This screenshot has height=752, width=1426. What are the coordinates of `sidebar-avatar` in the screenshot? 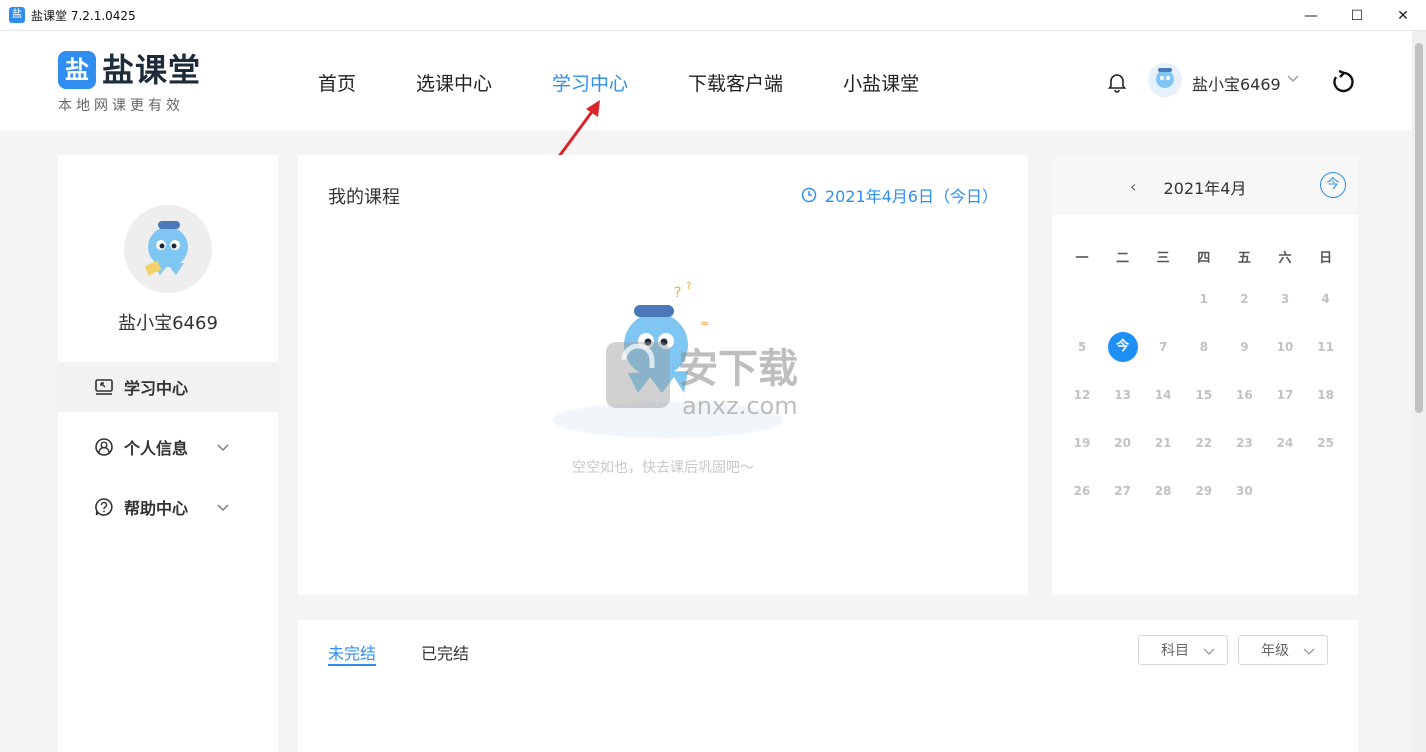 It's located at (168, 249).